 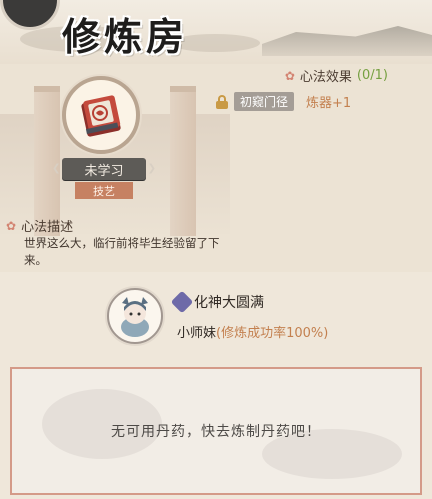 I want to click on effect-header: ✿ 心法效果 (0/1), so click(x=336, y=75).